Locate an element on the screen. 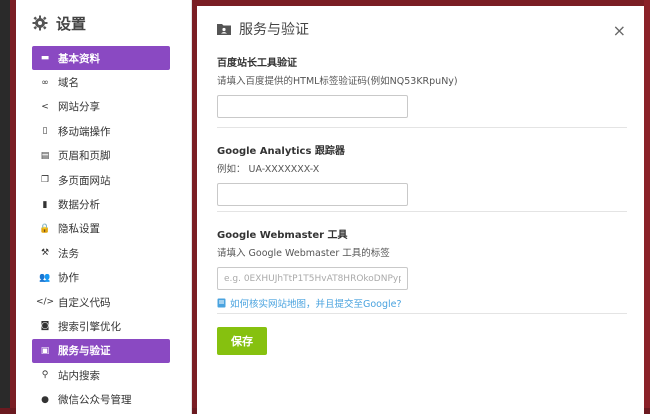 This screenshot has height=414, width=650. sidebar-item-label: 域名 is located at coordinates (68, 83).